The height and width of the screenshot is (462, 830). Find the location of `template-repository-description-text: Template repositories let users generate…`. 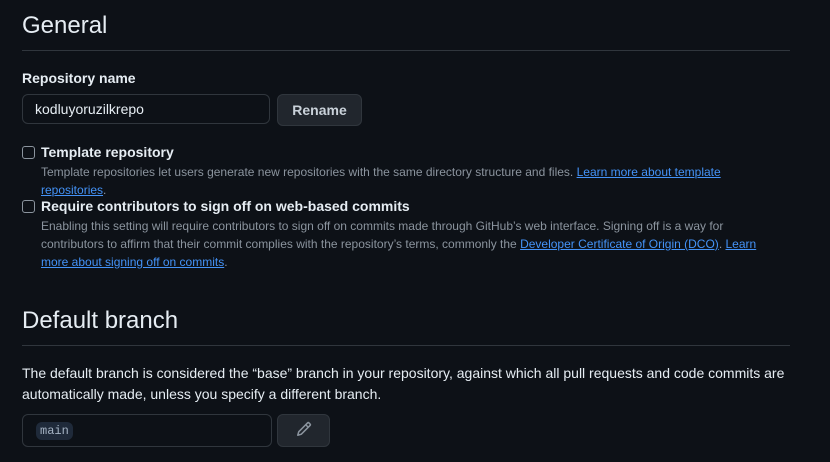

template-repository-description-text: Template repositories let users generate… is located at coordinates (307, 172).